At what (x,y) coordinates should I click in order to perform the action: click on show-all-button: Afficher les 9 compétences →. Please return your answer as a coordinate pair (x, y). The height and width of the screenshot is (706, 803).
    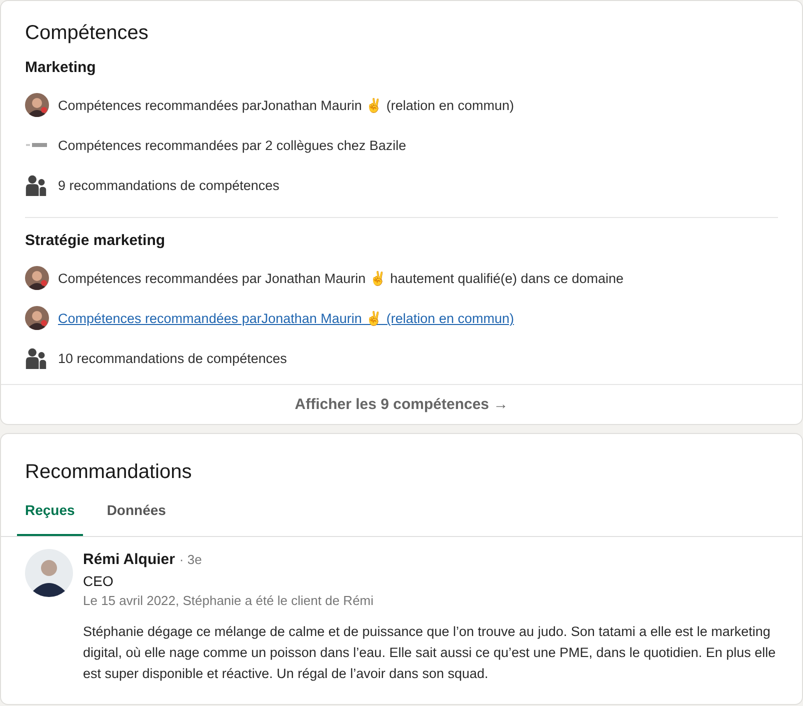
    Looking at the image, I should click on (401, 404).